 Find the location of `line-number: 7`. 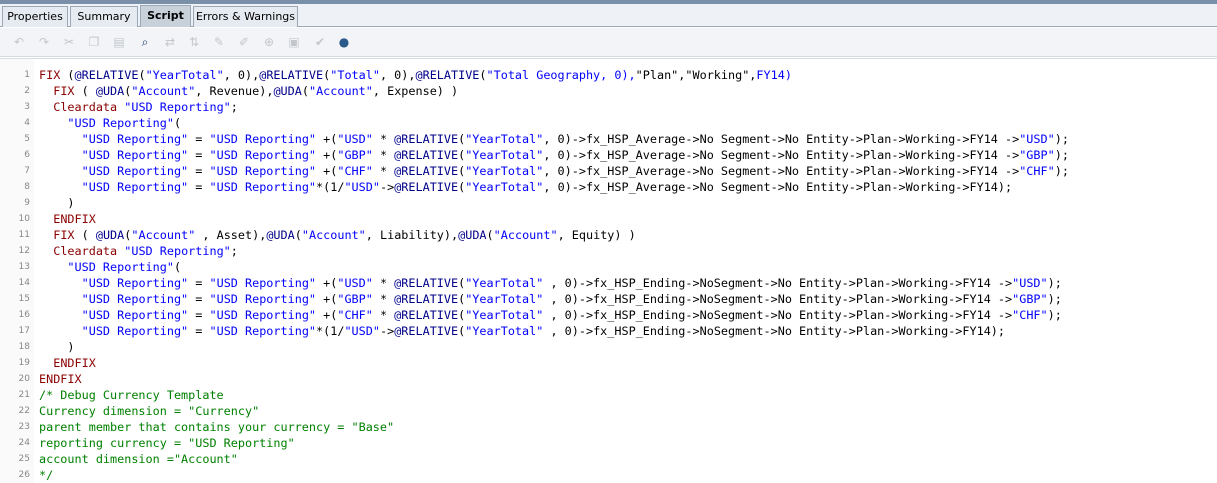

line-number: 7 is located at coordinates (27, 171).